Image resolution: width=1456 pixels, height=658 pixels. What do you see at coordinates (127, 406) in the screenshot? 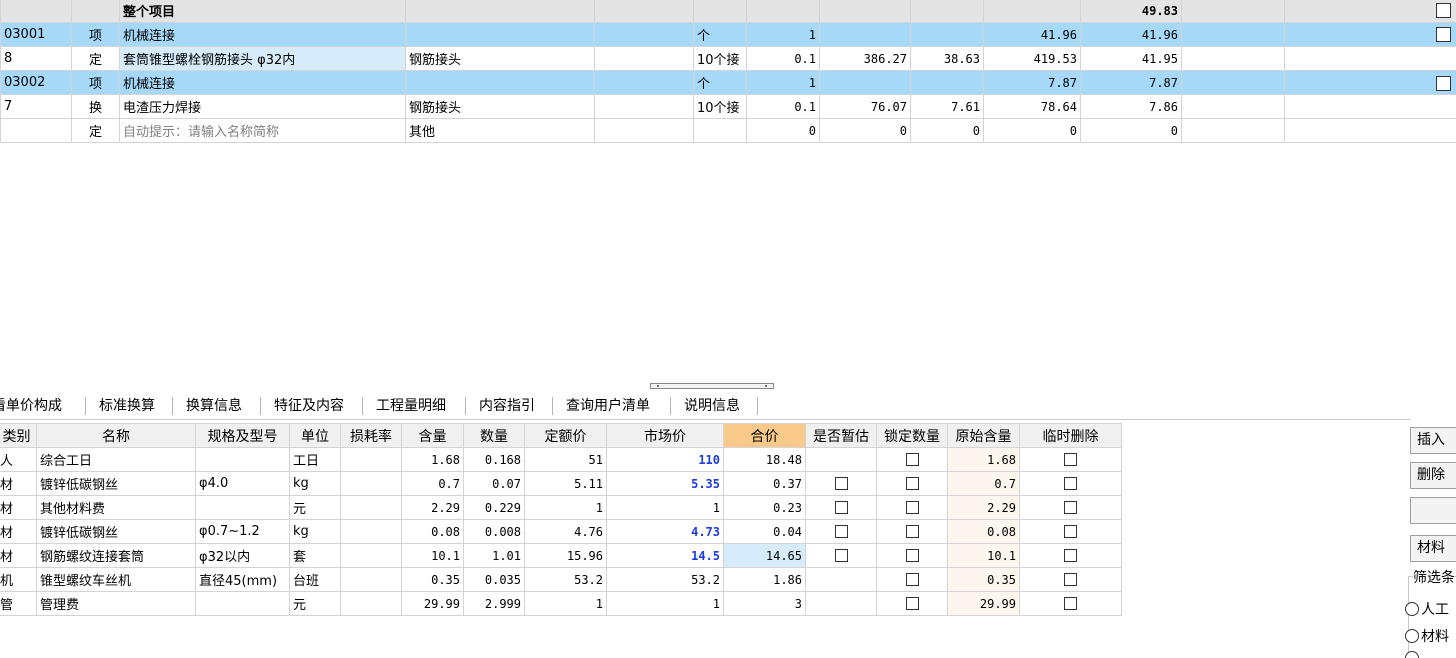
I see `tab-standard-conversion: 标准换算` at bounding box center [127, 406].